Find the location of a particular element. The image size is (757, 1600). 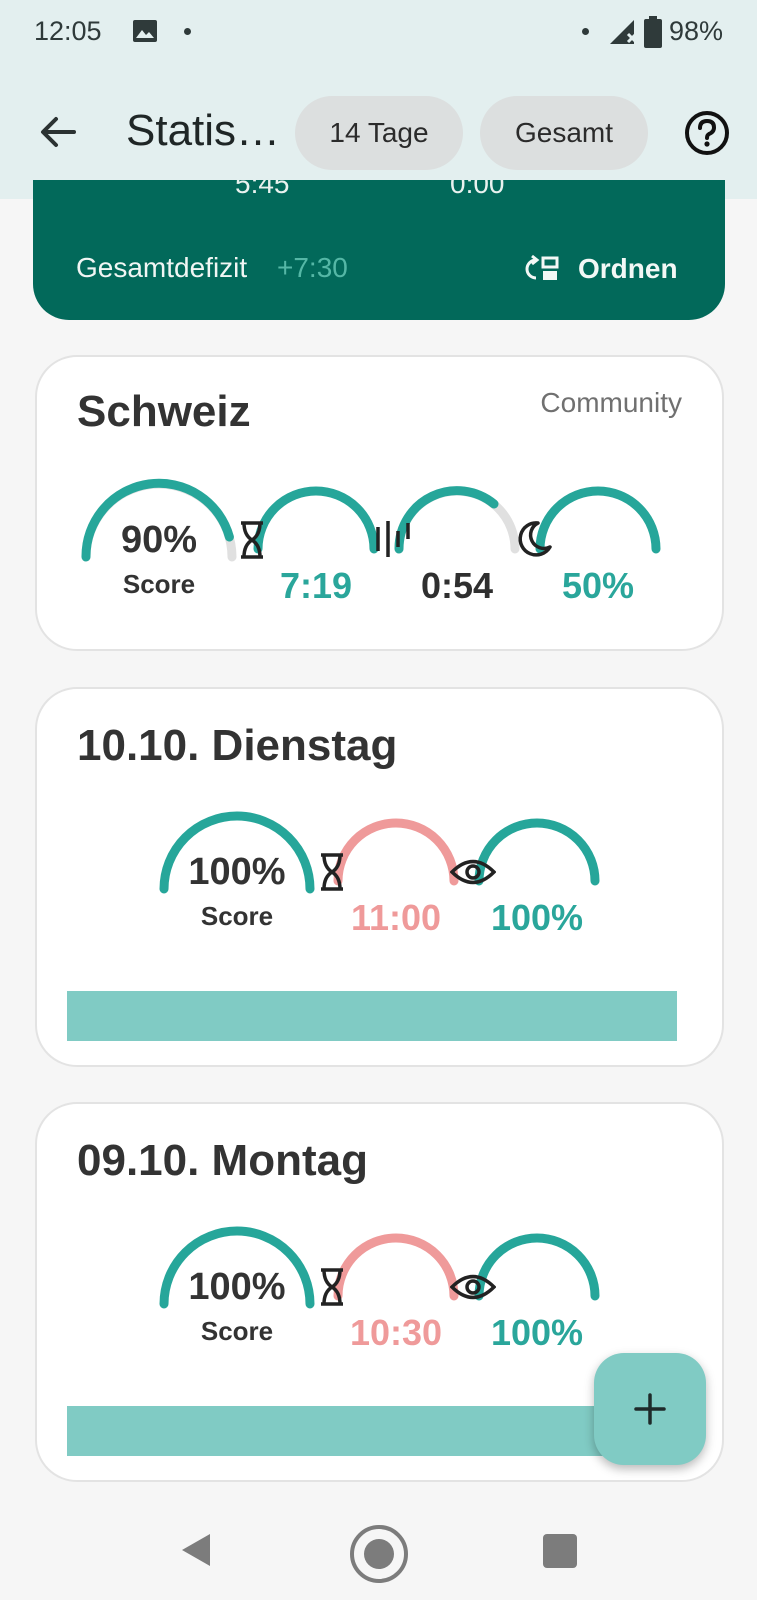

image-notification-icon is located at coordinates (145, 31).